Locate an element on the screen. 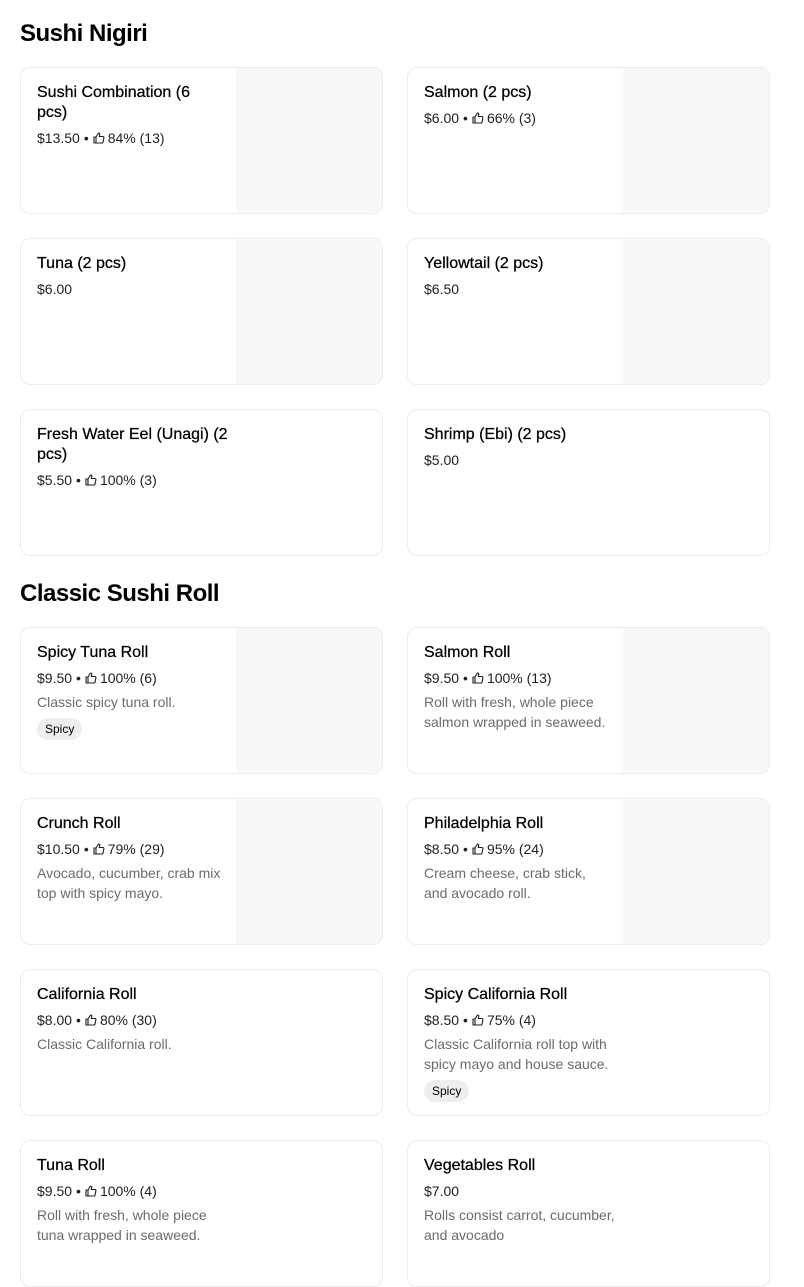 This screenshot has height=1287, width=804. menu-item-name: Salmon (2 pcs) is located at coordinates (478, 92).